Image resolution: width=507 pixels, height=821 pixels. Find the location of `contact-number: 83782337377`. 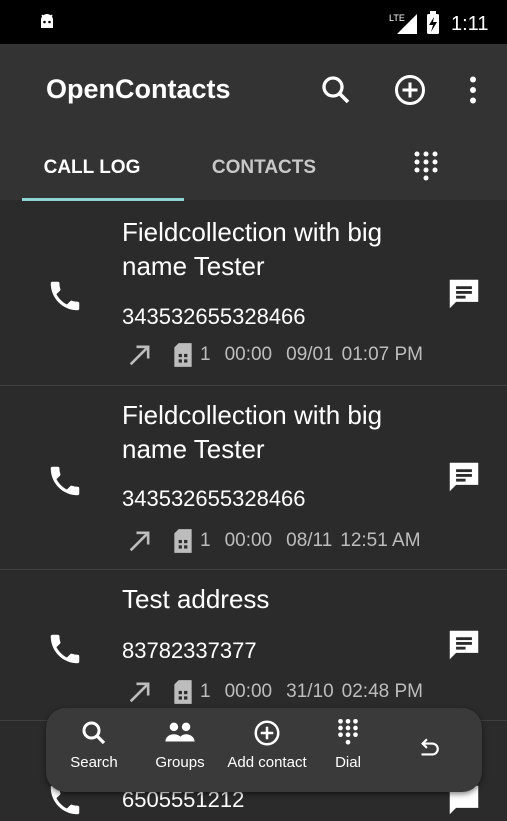

contact-number: 83782337377 is located at coordinates (189, 650).